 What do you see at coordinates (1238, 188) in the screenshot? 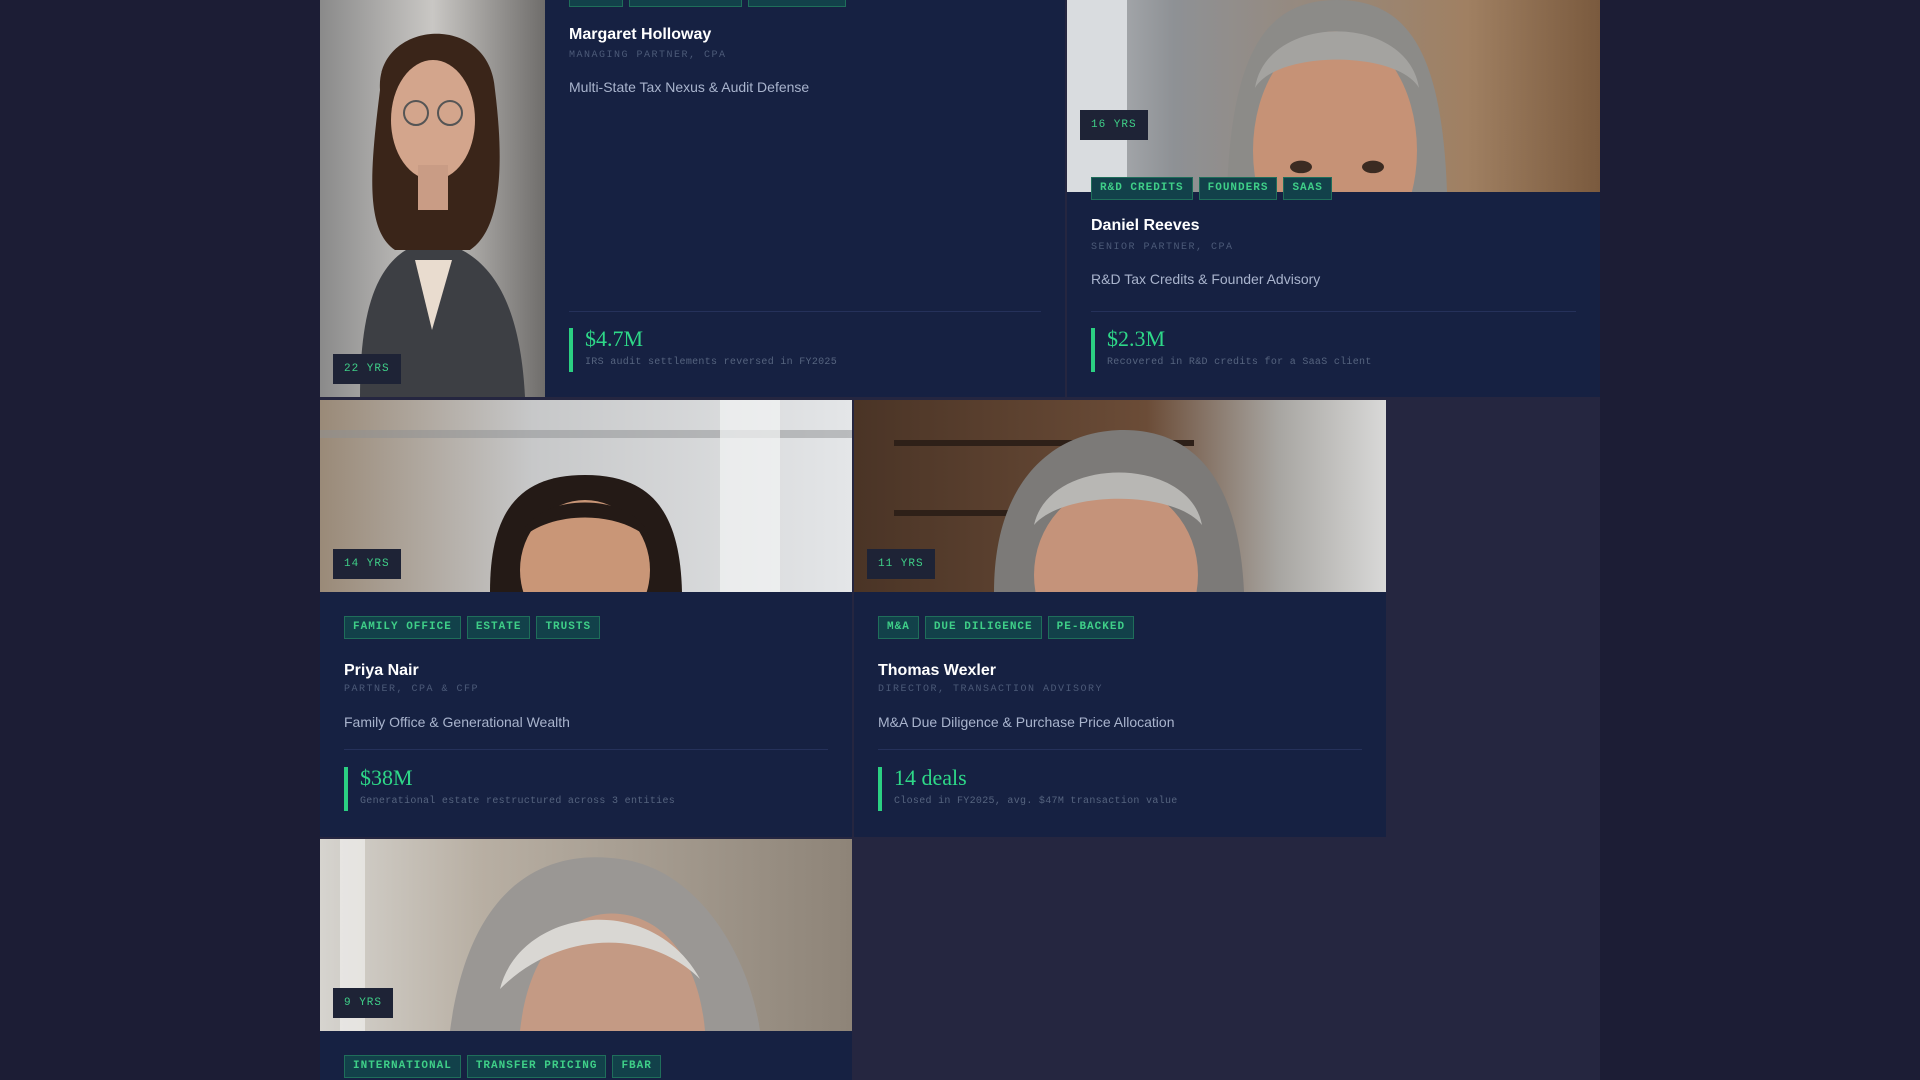
I see `tag: FOUNDERS` at bounding box center [1238, 188].